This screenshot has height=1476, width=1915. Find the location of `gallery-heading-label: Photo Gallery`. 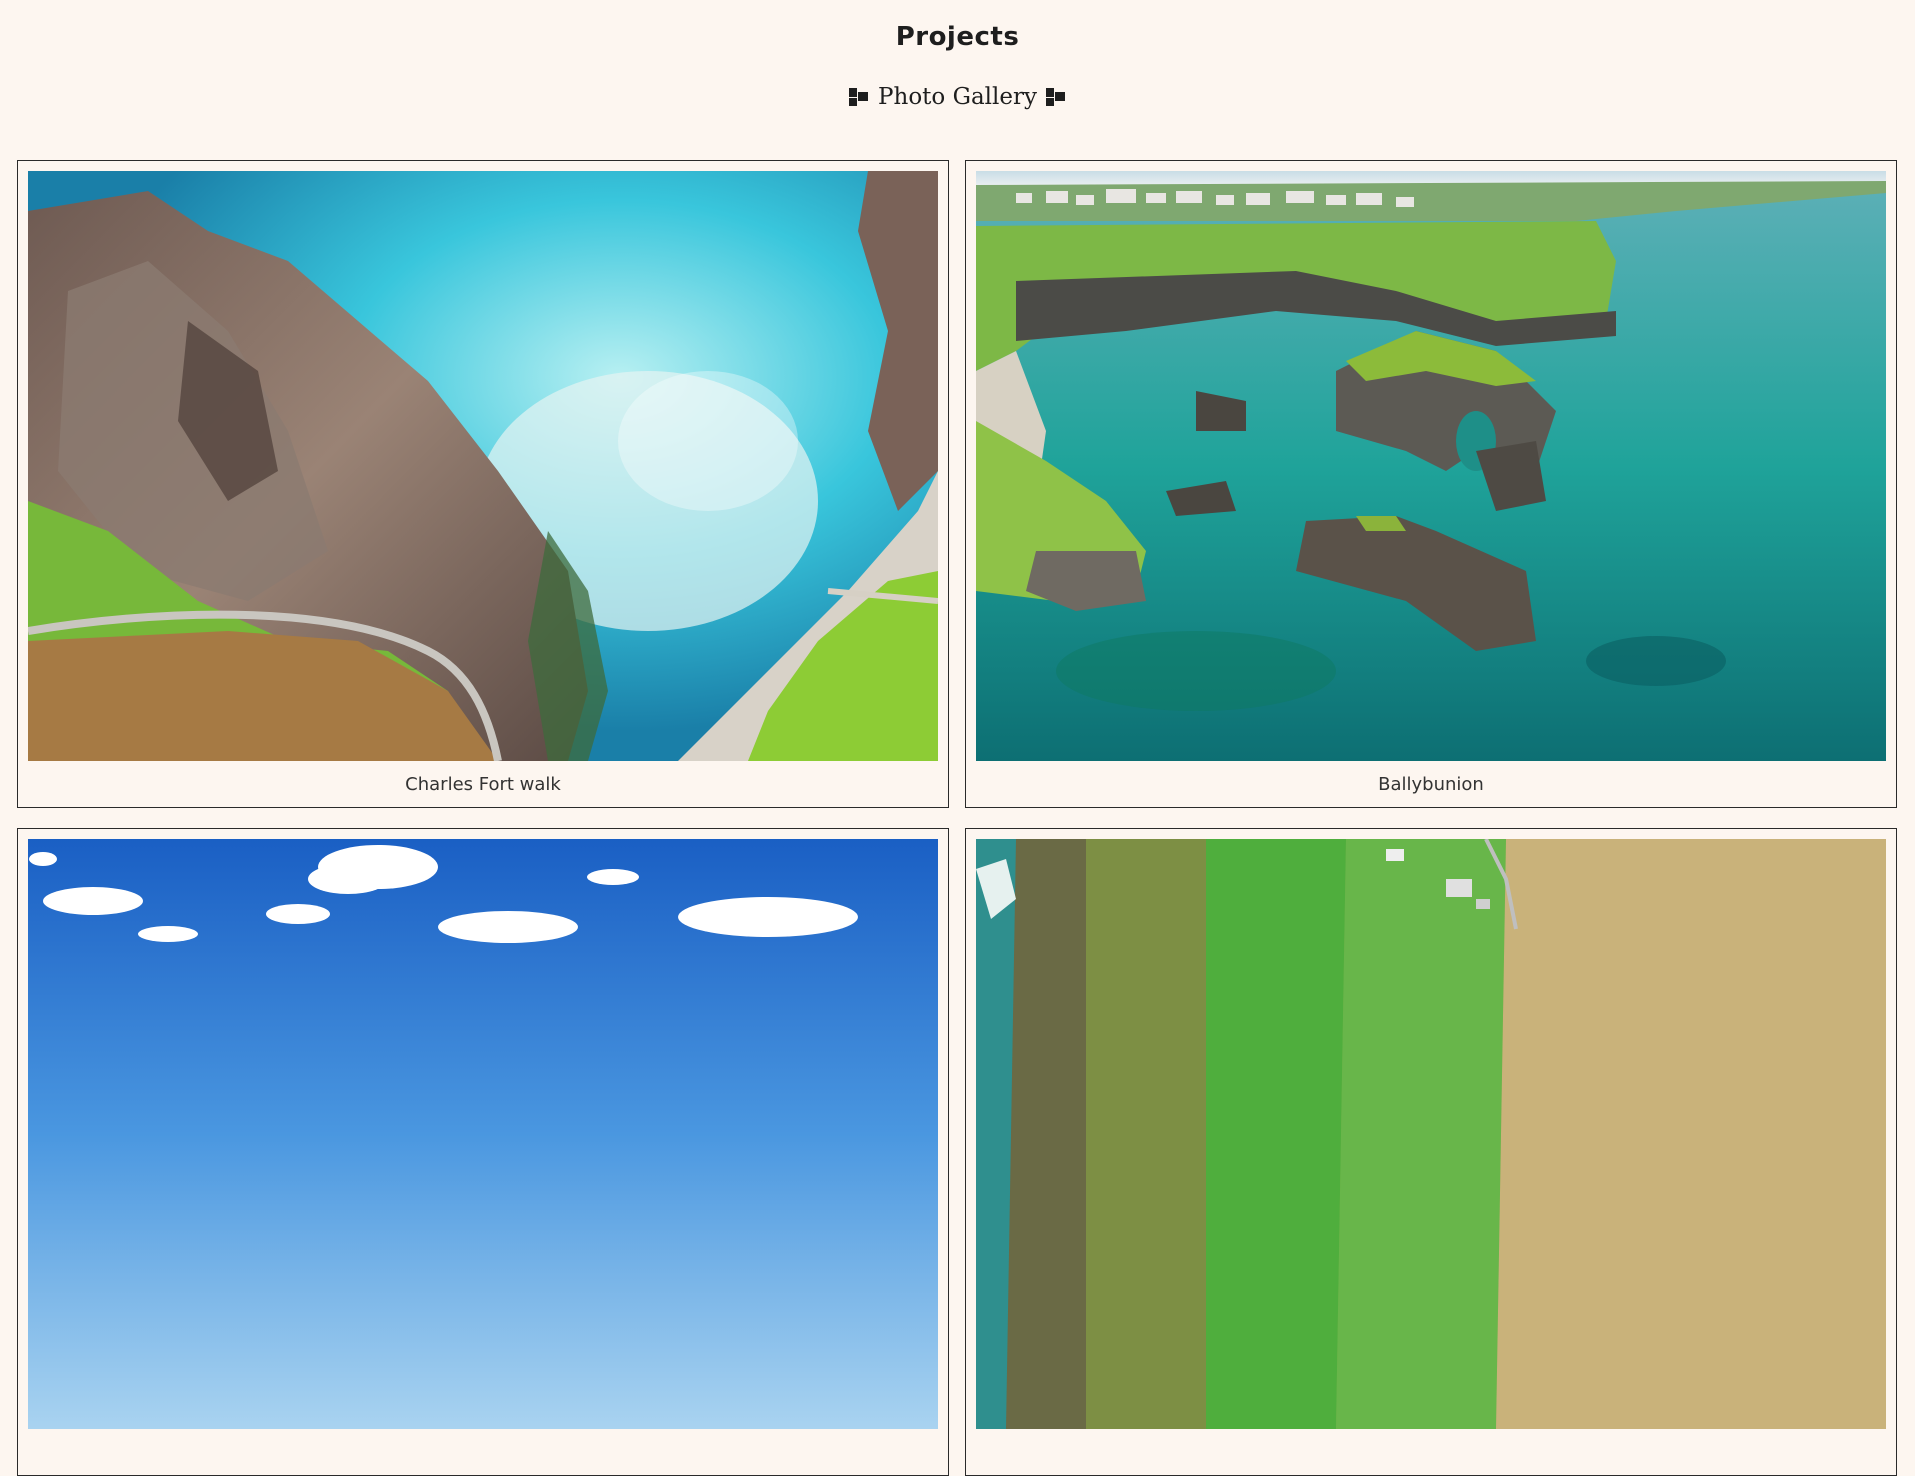

gallery-heading-label: Photo Gallery is located at coordinates (957, 97).